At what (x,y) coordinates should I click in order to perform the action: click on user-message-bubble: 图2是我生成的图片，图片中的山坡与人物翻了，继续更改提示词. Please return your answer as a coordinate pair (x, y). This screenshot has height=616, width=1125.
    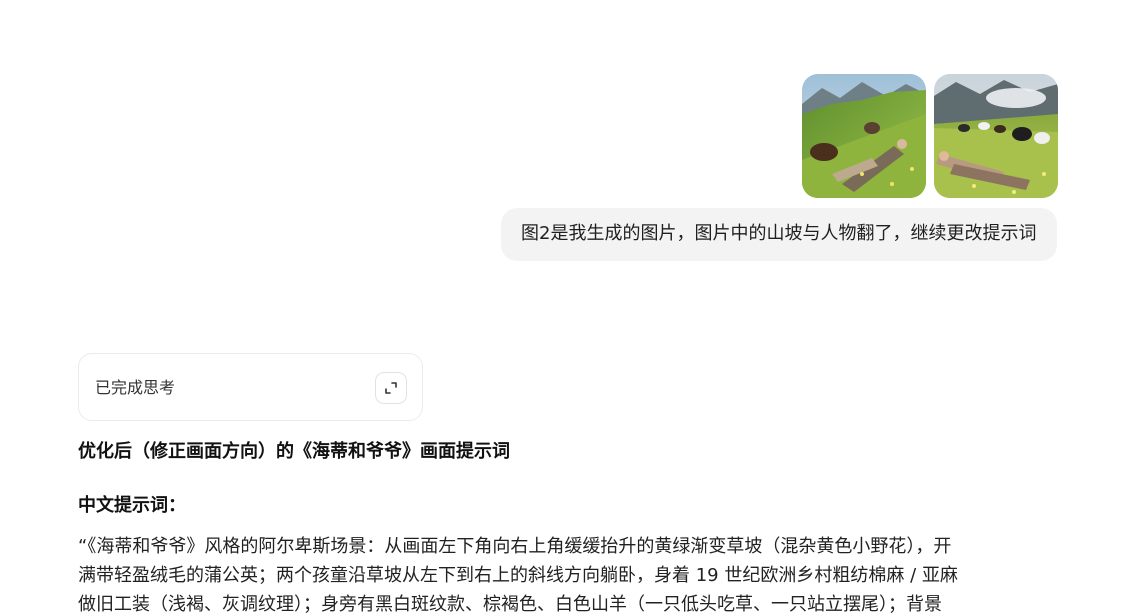
    Looking at the image, I should click on (779, 234).